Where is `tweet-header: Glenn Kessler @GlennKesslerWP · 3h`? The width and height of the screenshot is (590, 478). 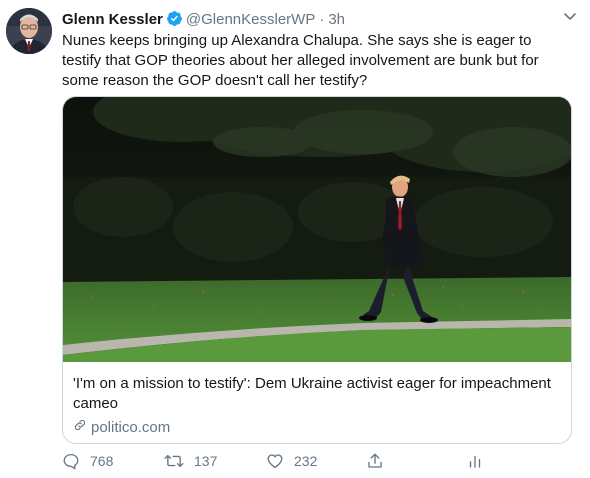
tweet-header: Glenn Kessler @GlennKesslerWP · 3h is located at coordinates (321, 20).